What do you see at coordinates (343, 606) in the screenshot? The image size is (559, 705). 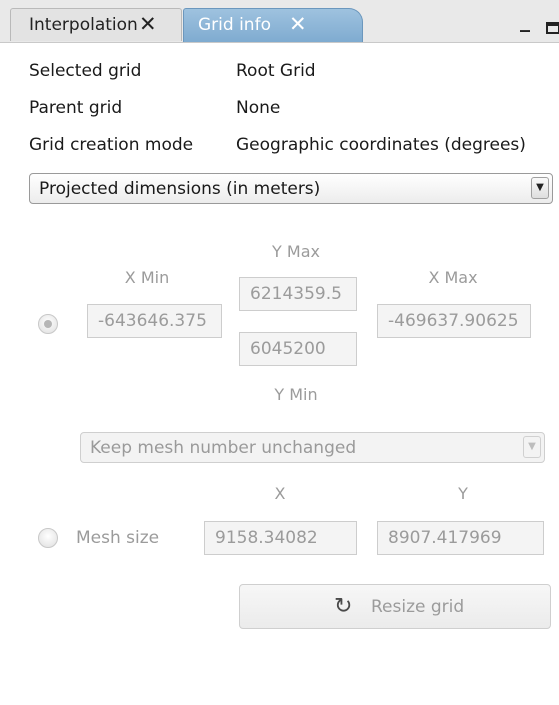 I see `refresh-icon: ↻` at bounding box center [343, 606].